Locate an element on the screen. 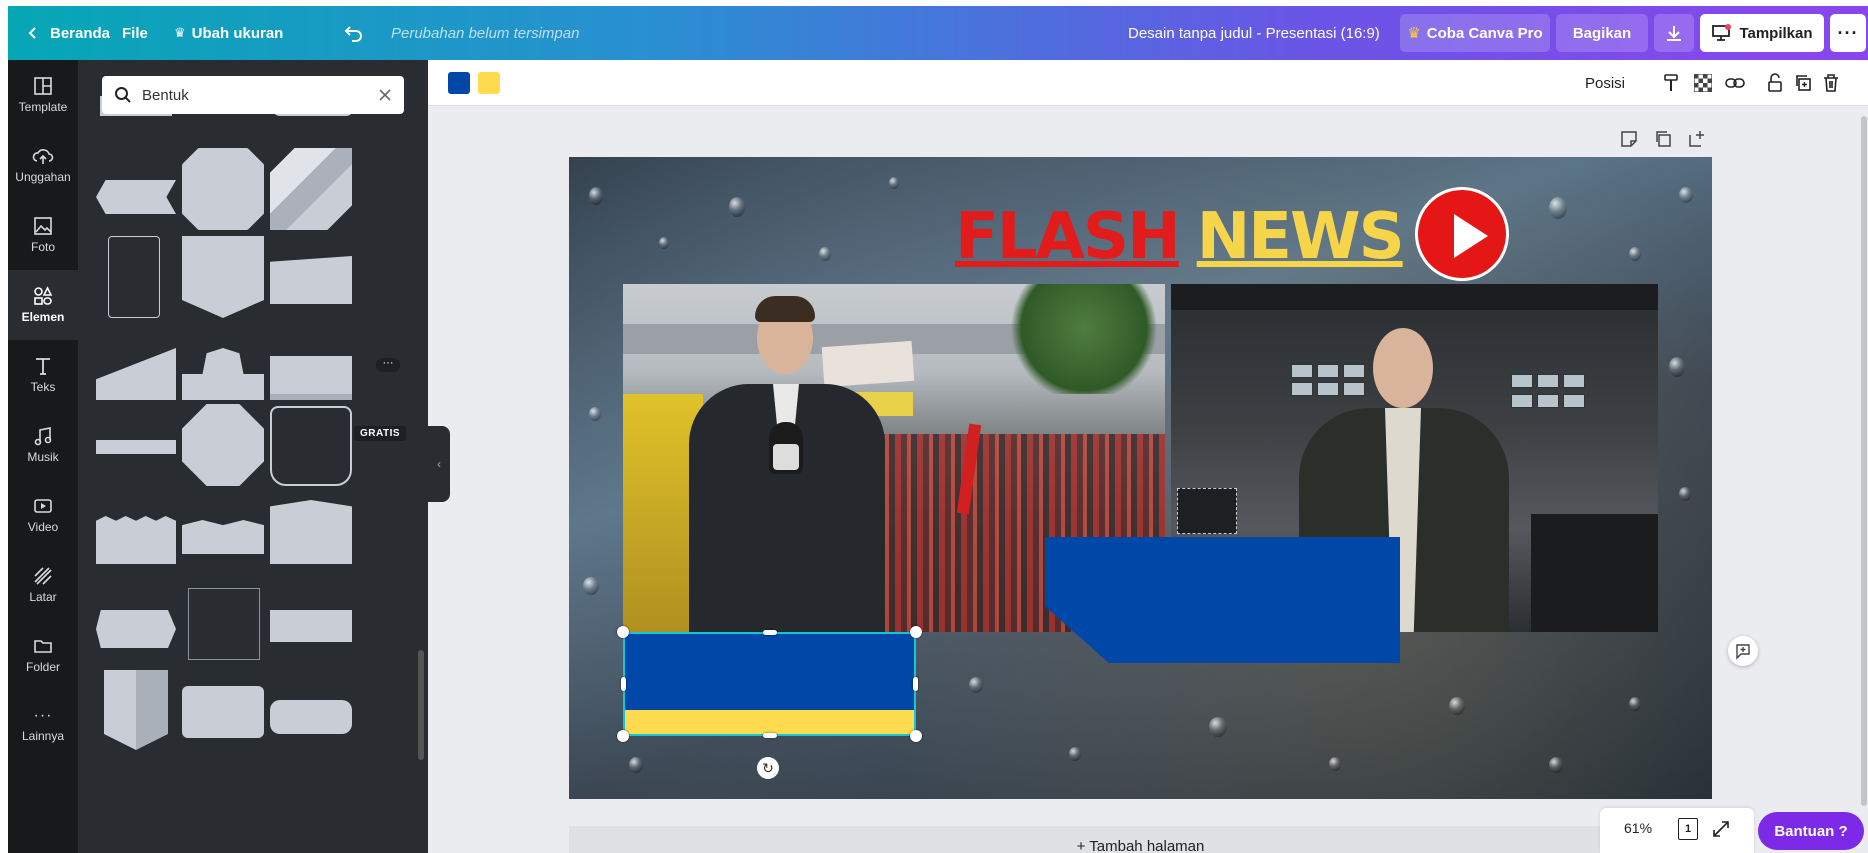  free-badge: GRATIS is located at coordinates (380, 433).